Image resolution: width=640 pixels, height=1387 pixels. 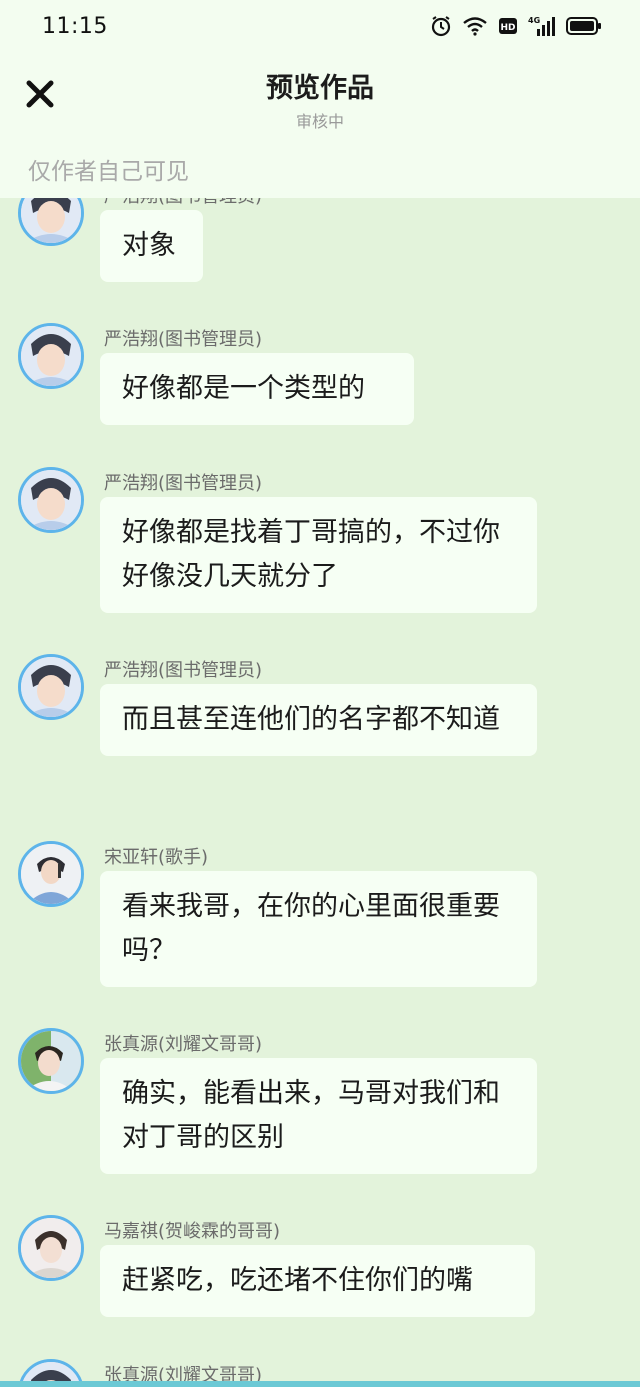 What do you see at coordinates (320, 28) in the screenshot?
I see `status-bar: 11:15 HD 4G` at bounding box center [320, 28].